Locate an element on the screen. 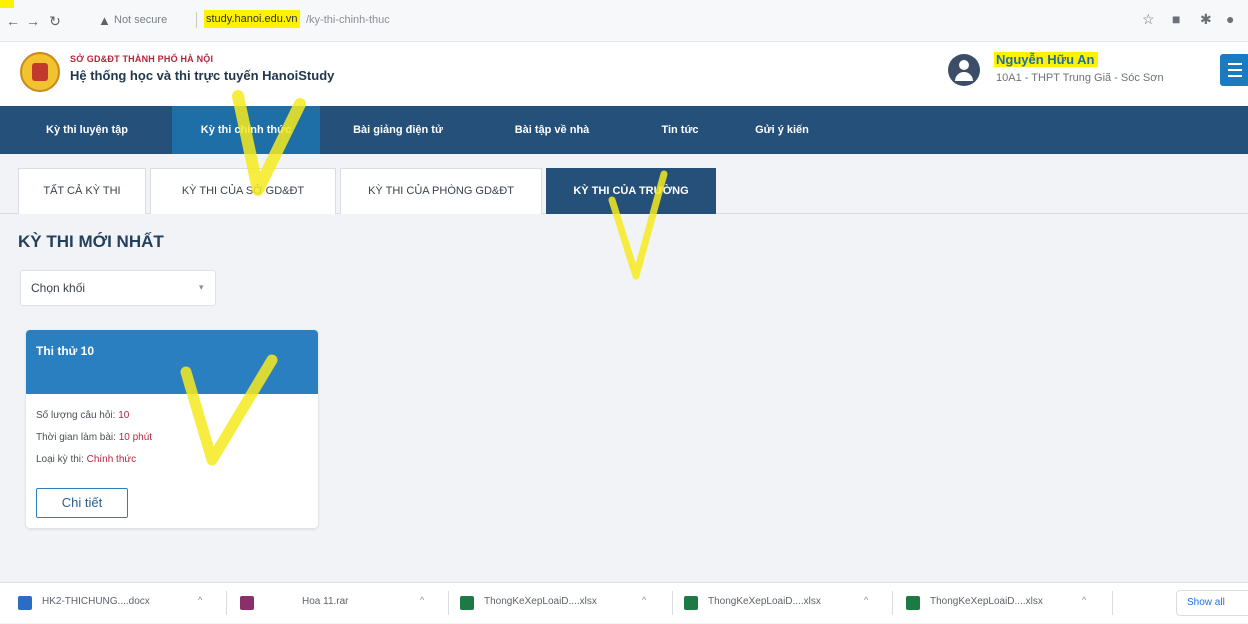  download-item: Hoa 11.rar ^ is located at coordinates (340, 603).